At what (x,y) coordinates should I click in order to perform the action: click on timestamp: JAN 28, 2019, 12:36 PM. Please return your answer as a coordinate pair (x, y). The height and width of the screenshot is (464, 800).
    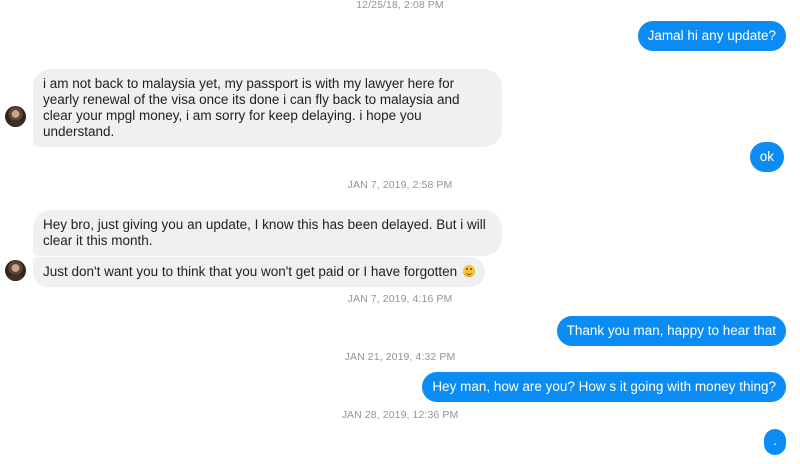
    Looking at the image, I should click on (400, 415).